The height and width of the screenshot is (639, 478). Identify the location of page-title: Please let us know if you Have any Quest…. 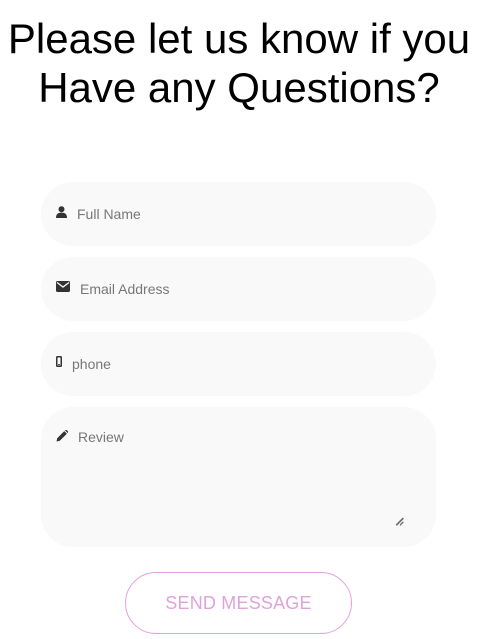
(239, 63).